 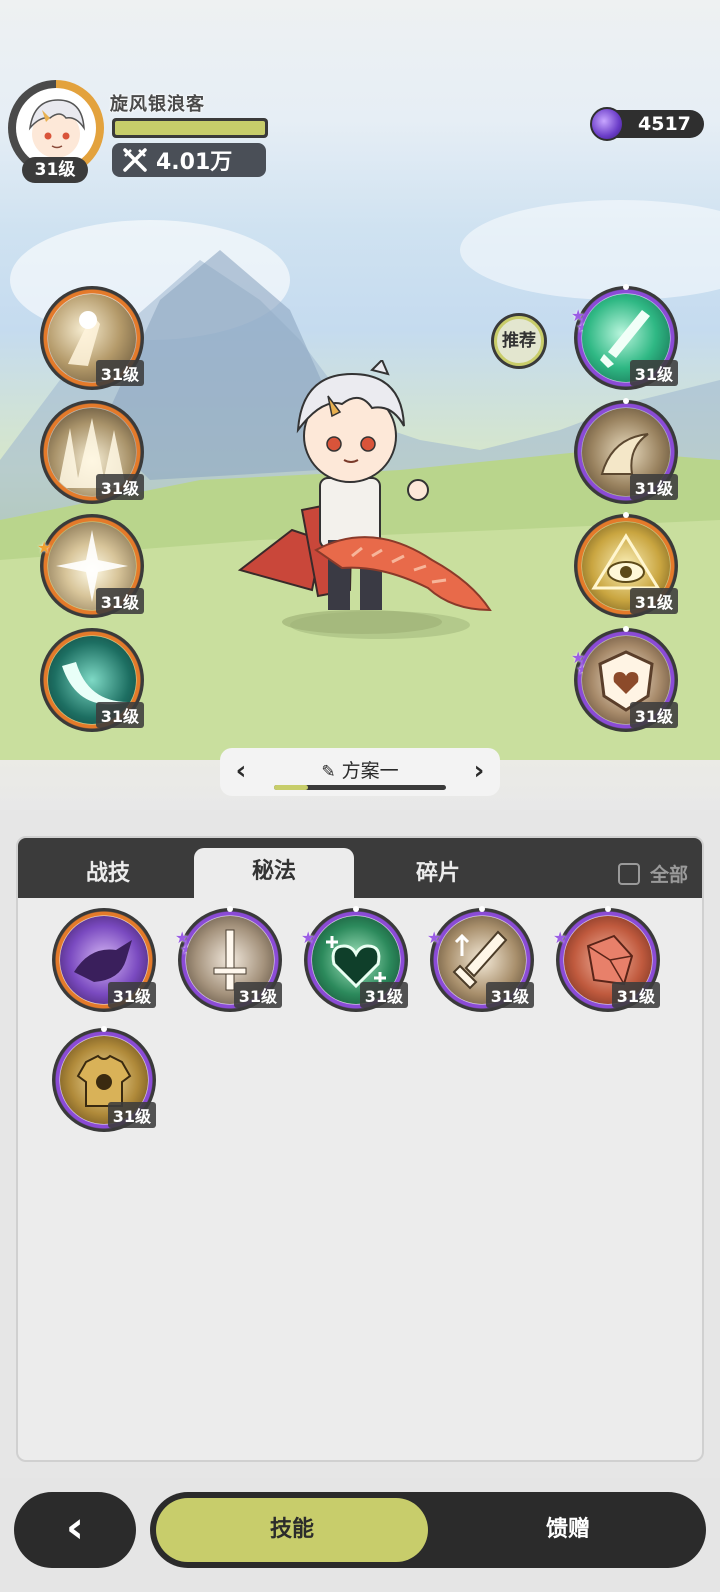 What do you see at coordinates (360, 787) in the screenshot?
I see `plan-progress-track` at bounding box center [360, 787].